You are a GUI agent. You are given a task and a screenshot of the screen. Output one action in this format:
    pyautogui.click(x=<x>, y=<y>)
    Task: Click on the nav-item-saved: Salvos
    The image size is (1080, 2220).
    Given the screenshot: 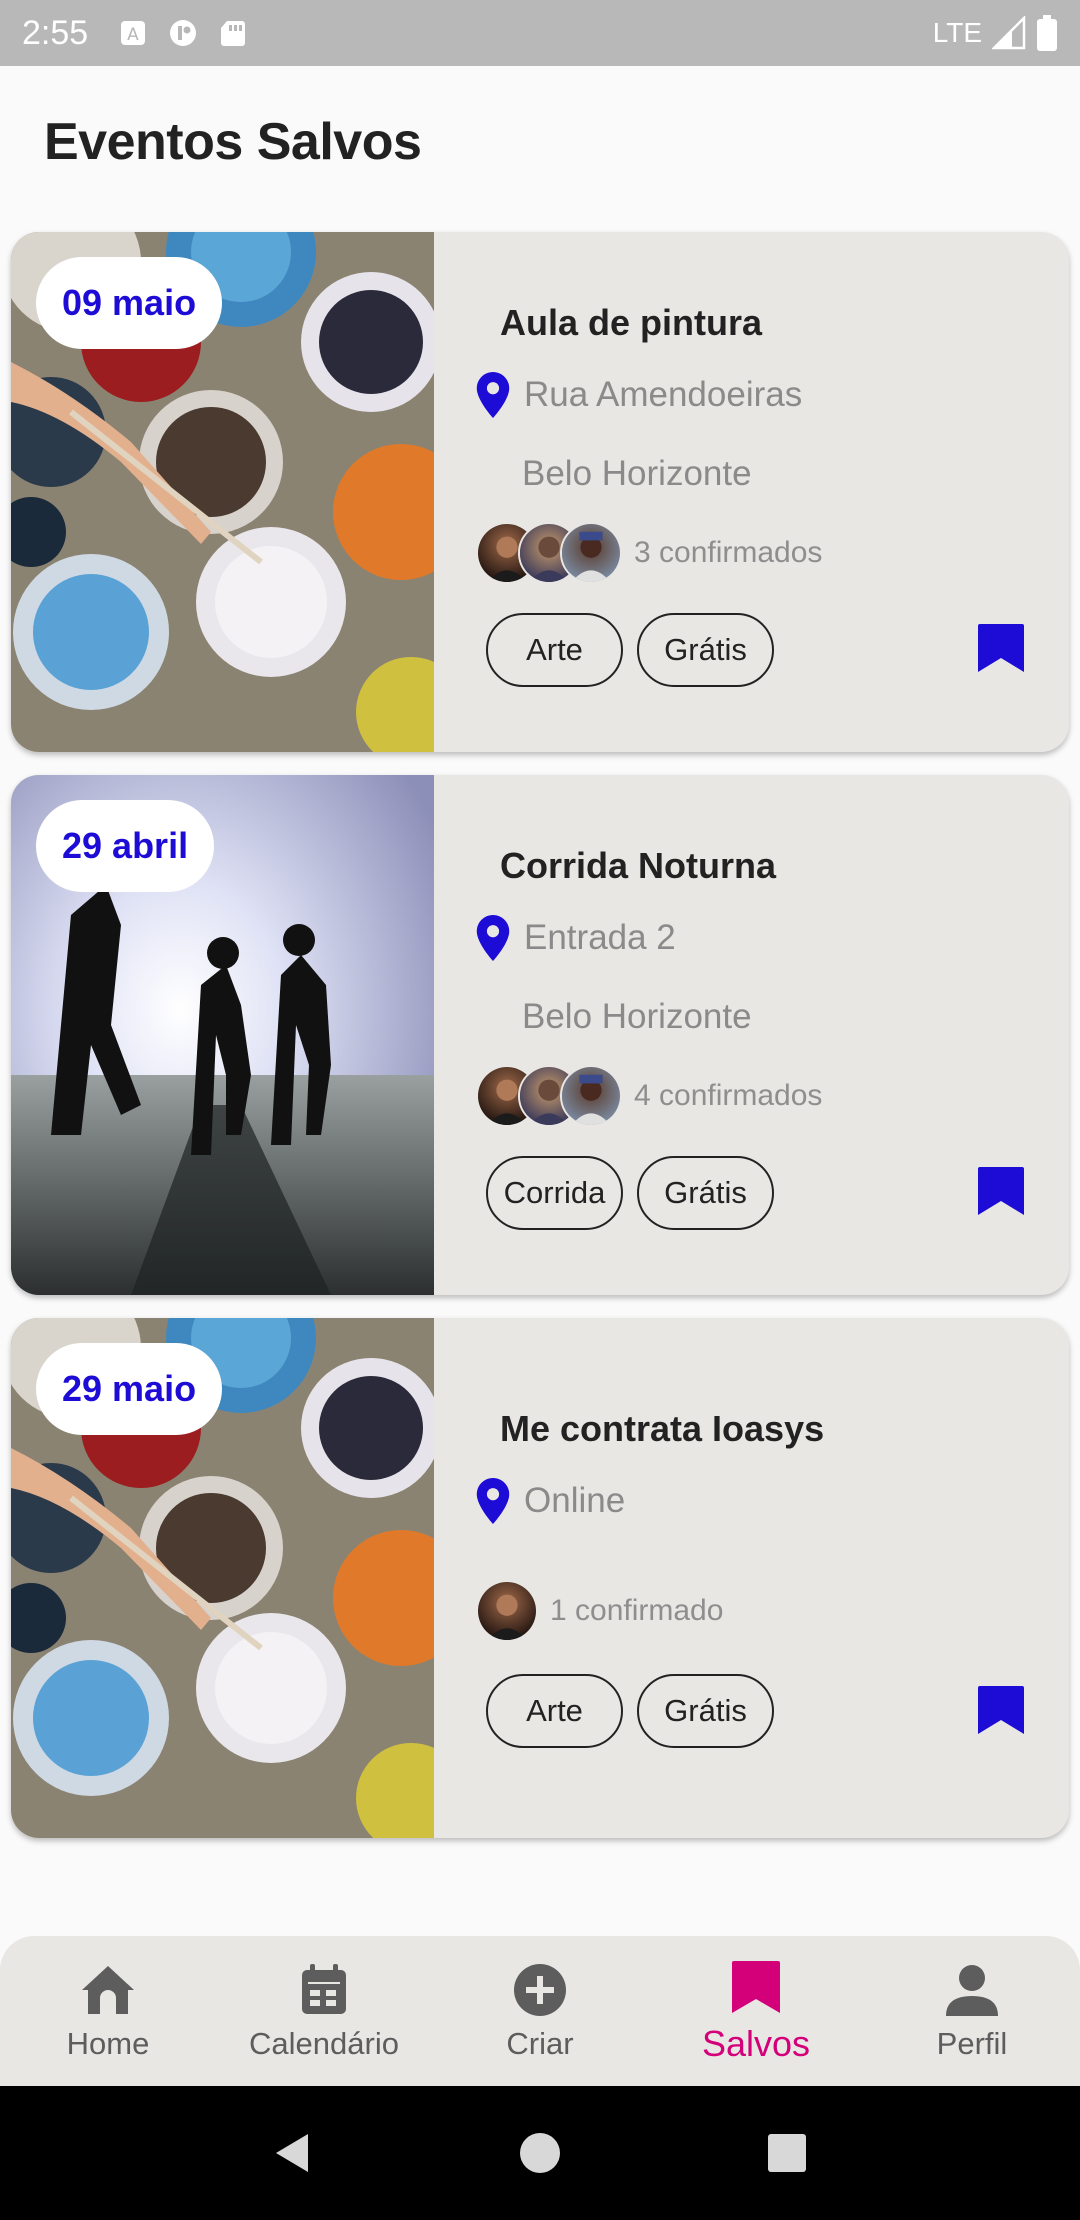 What is the action you would take?
    pyautogui.click(x=756, y=2011)
    